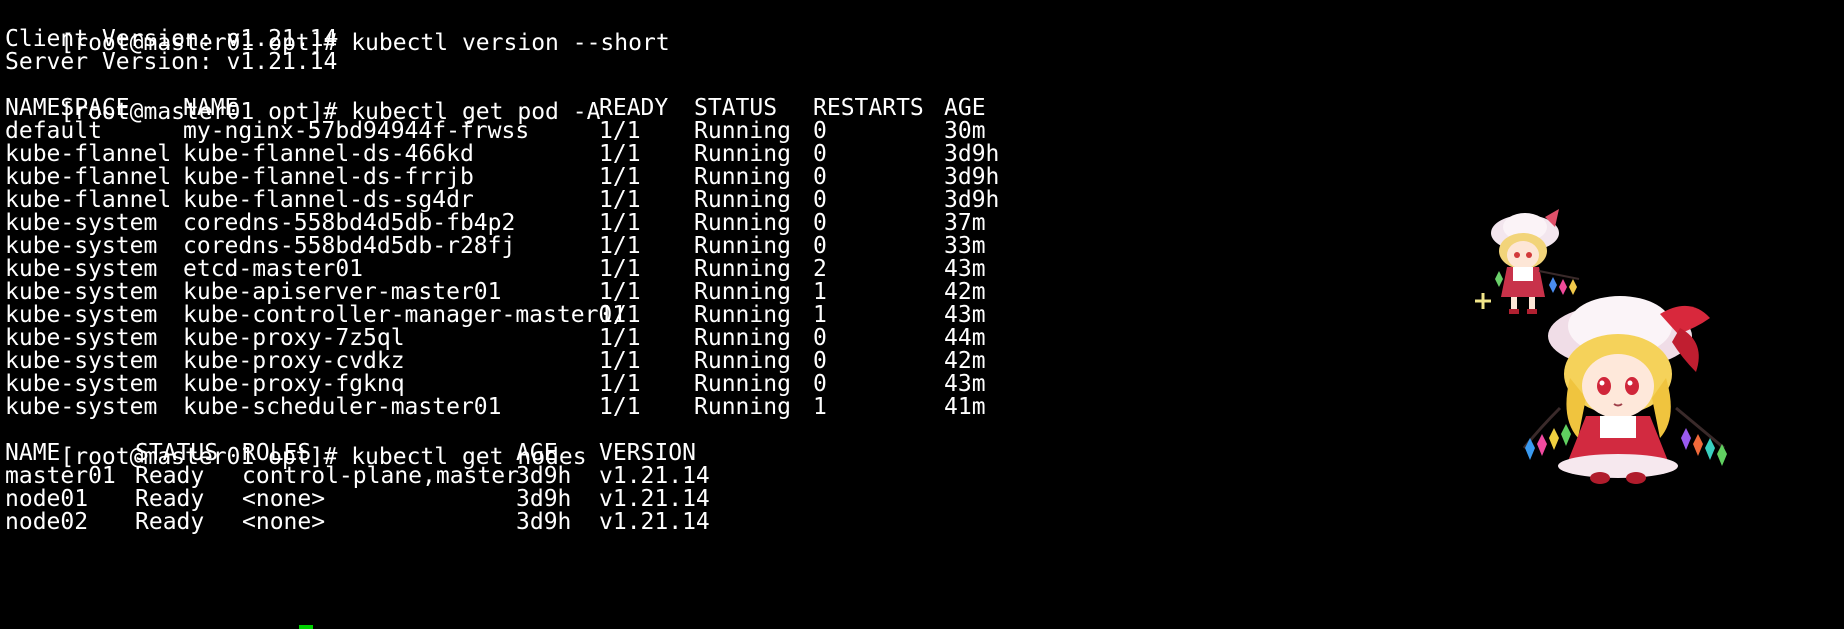  I want to click on pod-age: 41m, so click(965, 407).